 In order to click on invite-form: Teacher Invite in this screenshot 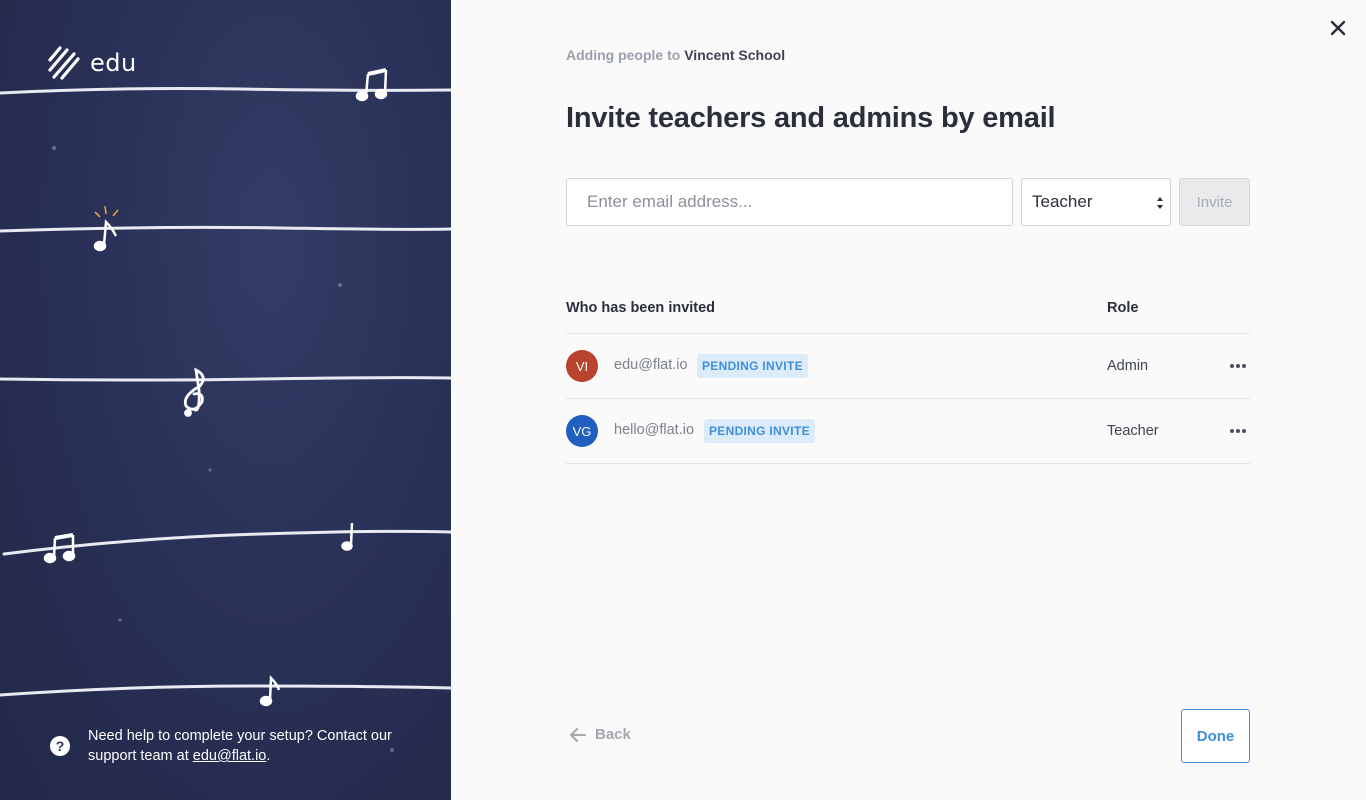, I will do `click(908, 202)`.